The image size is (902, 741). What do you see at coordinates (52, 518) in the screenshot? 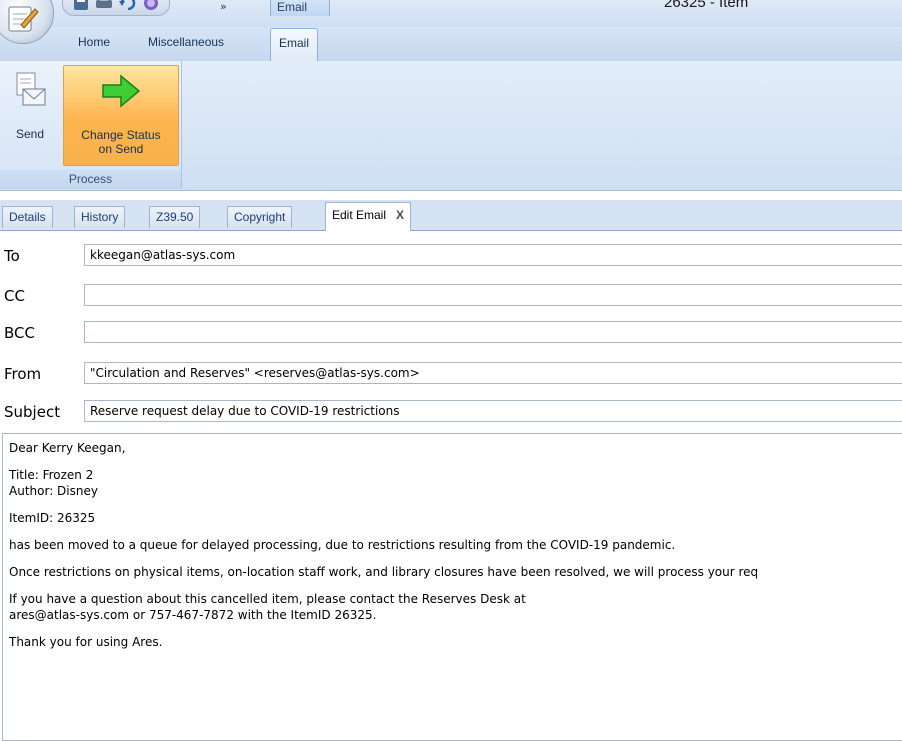
I see `body-item-line: ItemID: 26325` at bounding box center [52, 518].